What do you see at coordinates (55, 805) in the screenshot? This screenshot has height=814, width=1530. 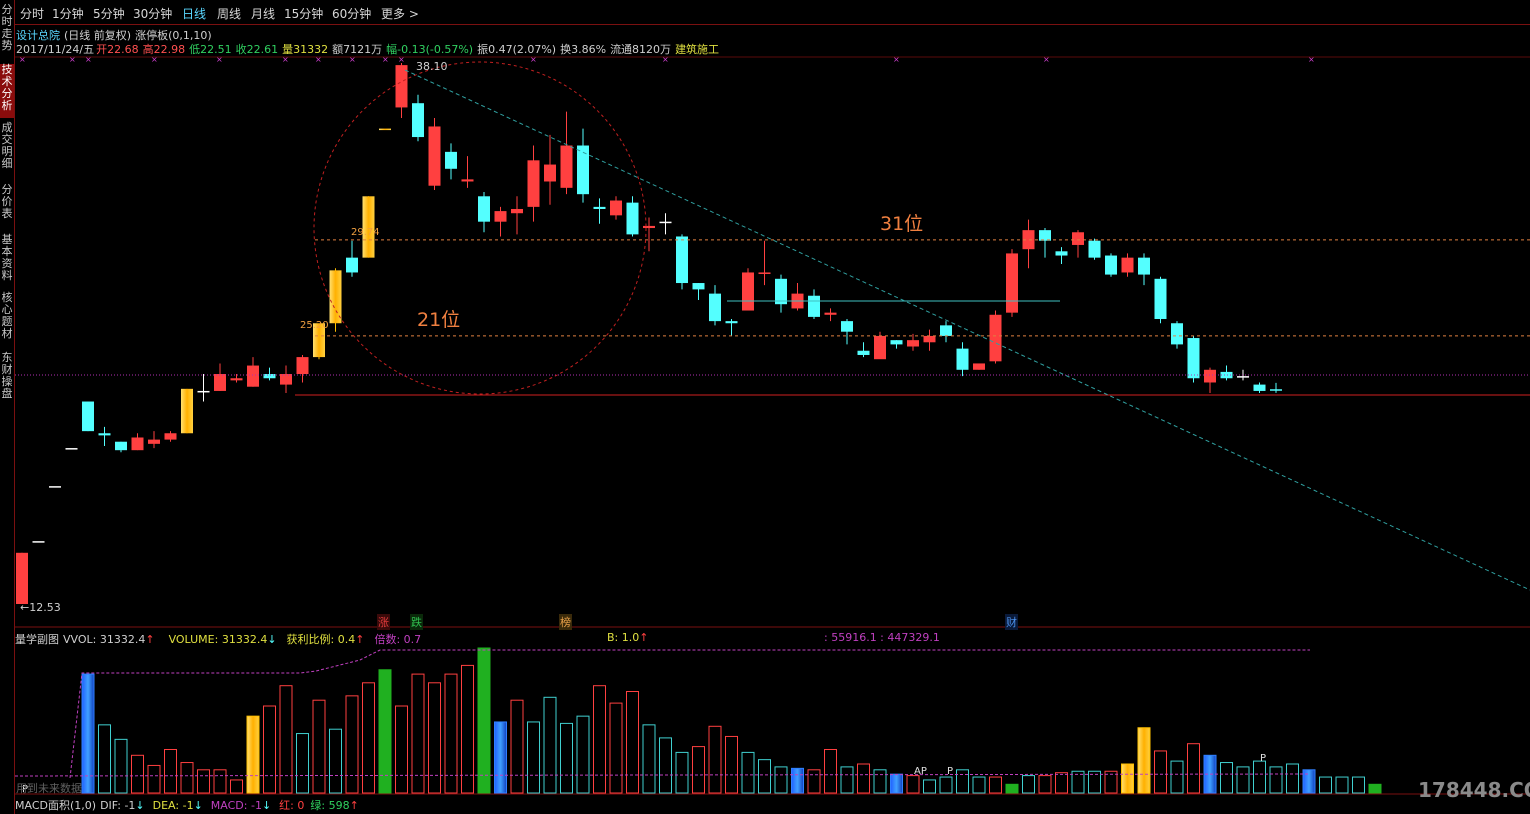 I see `macd-title: MACD面积(1,0)` at bounding box center [55, 805].